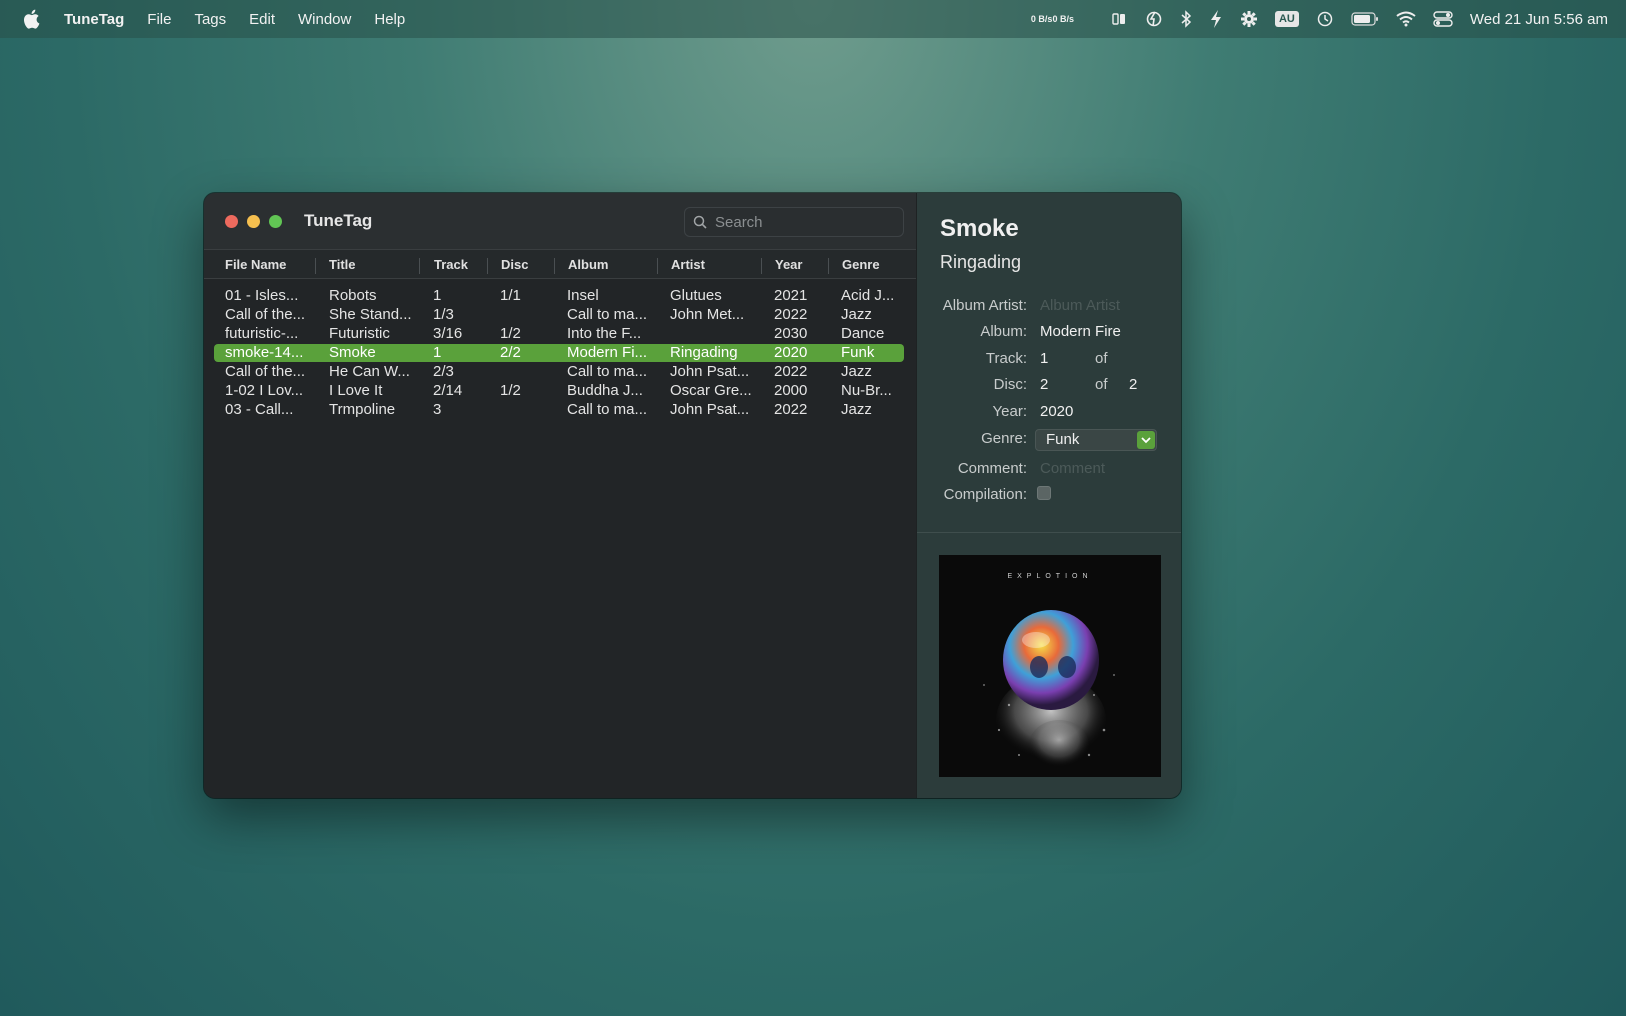  I want to click on cell-track: 3, so click(437, 409).